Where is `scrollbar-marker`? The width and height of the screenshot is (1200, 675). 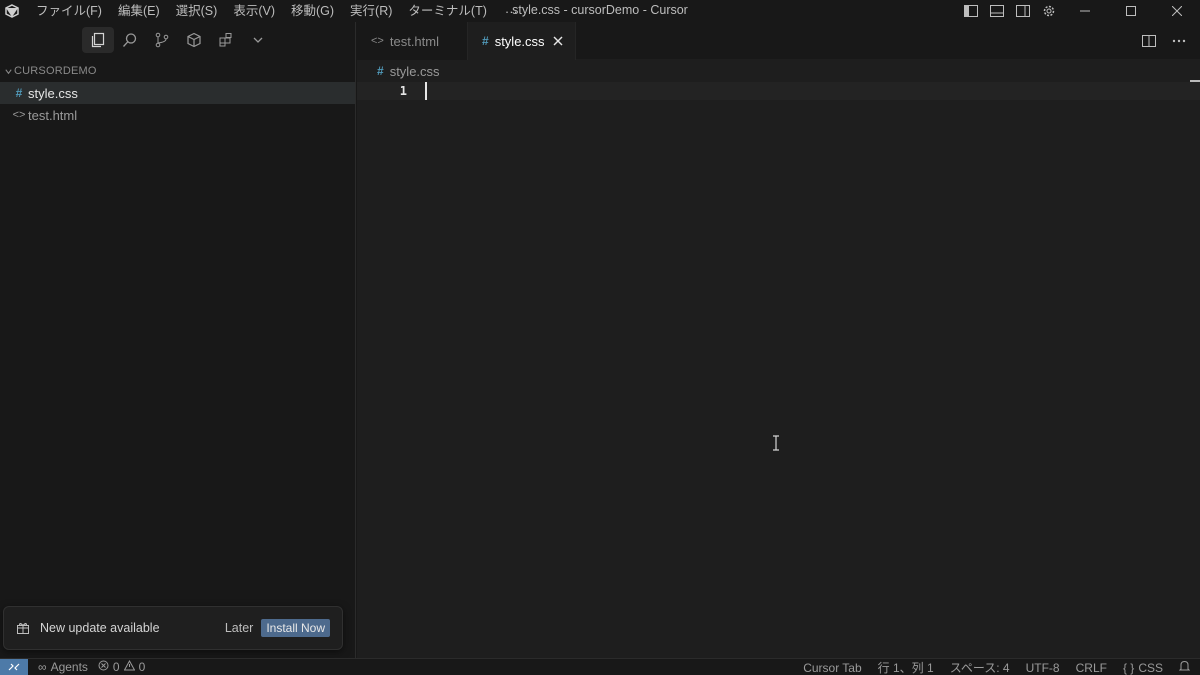 scrollbar-marker is located at coordinates (1195, 81).